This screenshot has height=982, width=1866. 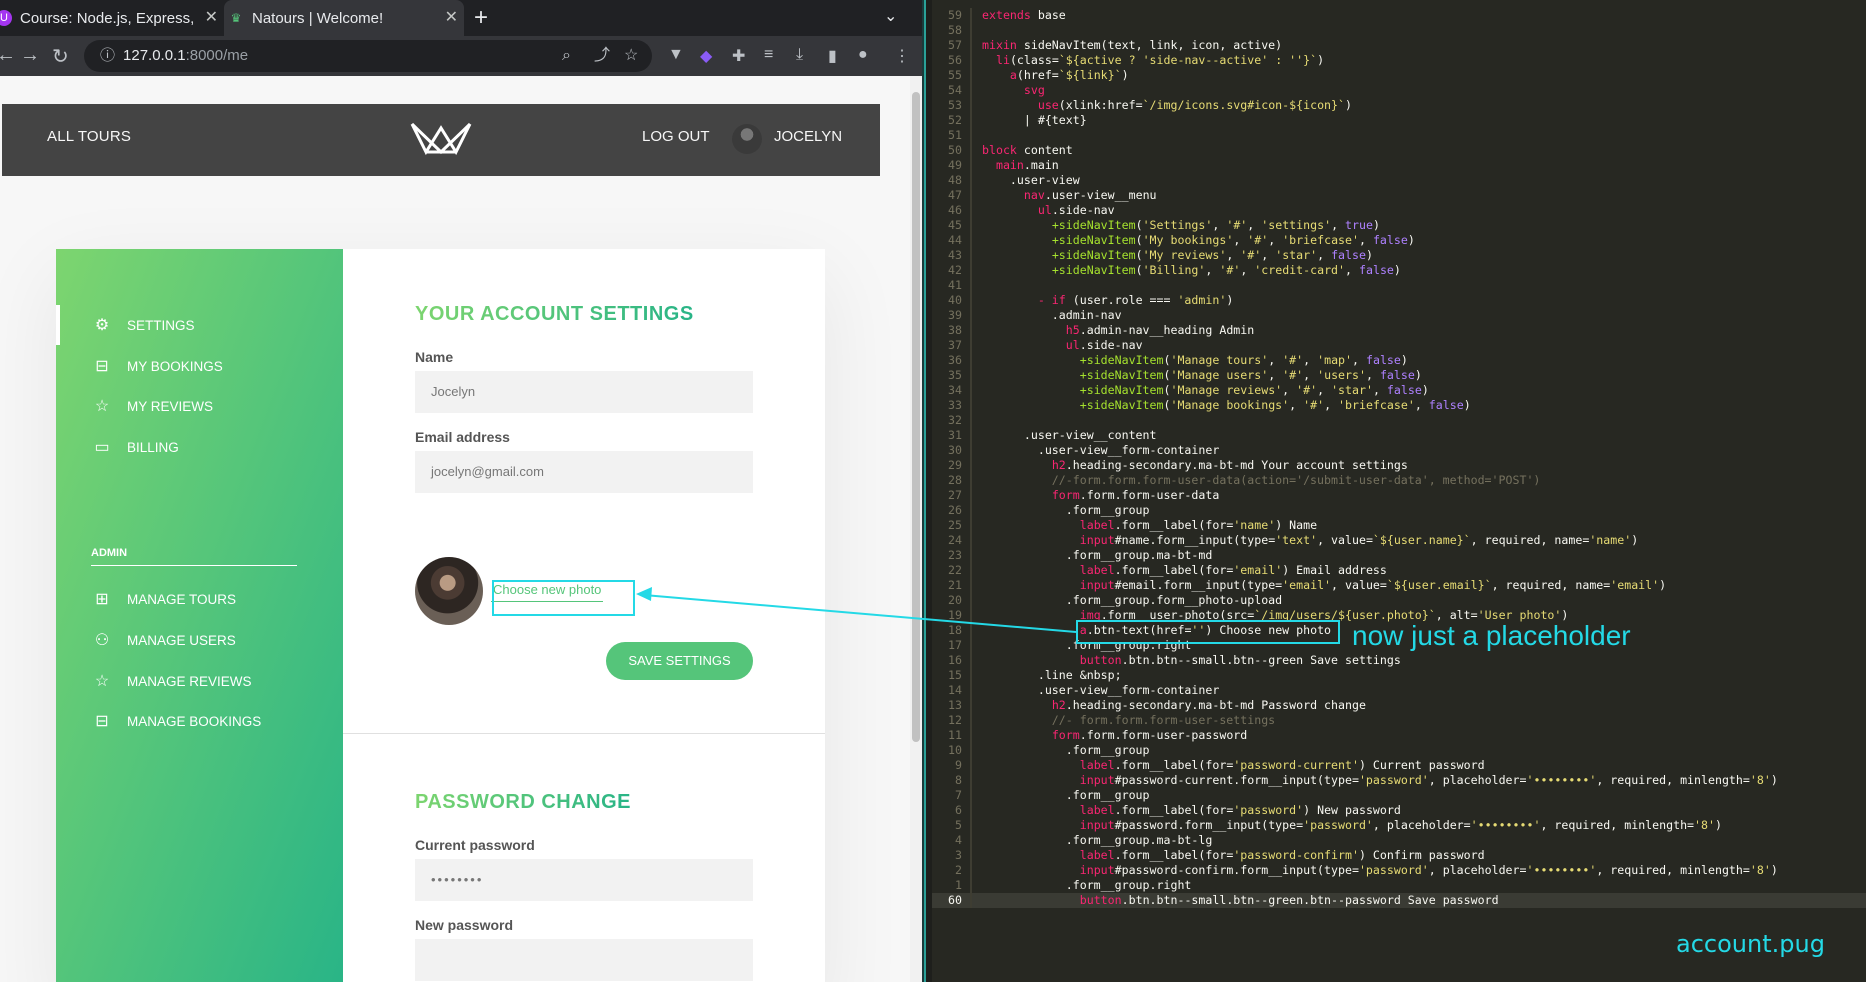 What do you see at coordinates (631, 56) in the screenshot?
I see `bookmark-star-icon: ☆` at bounding box center [631, 56].